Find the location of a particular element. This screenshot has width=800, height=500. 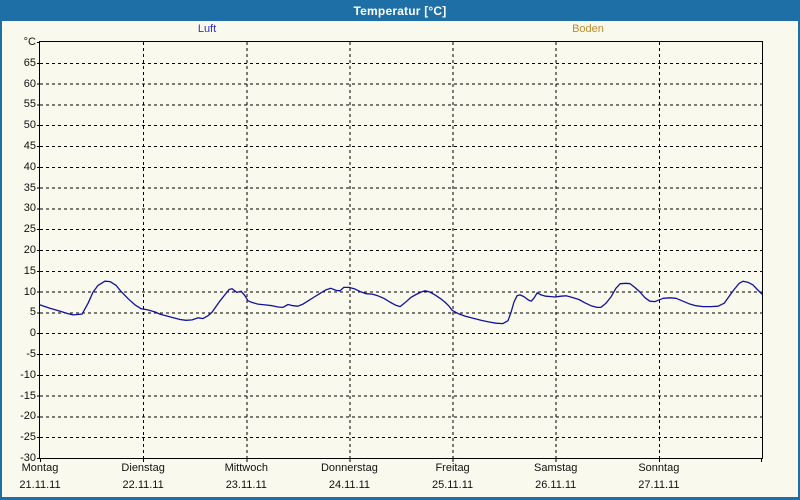

day-date-label: 25.11.11 is located at coordinates (452, 485).